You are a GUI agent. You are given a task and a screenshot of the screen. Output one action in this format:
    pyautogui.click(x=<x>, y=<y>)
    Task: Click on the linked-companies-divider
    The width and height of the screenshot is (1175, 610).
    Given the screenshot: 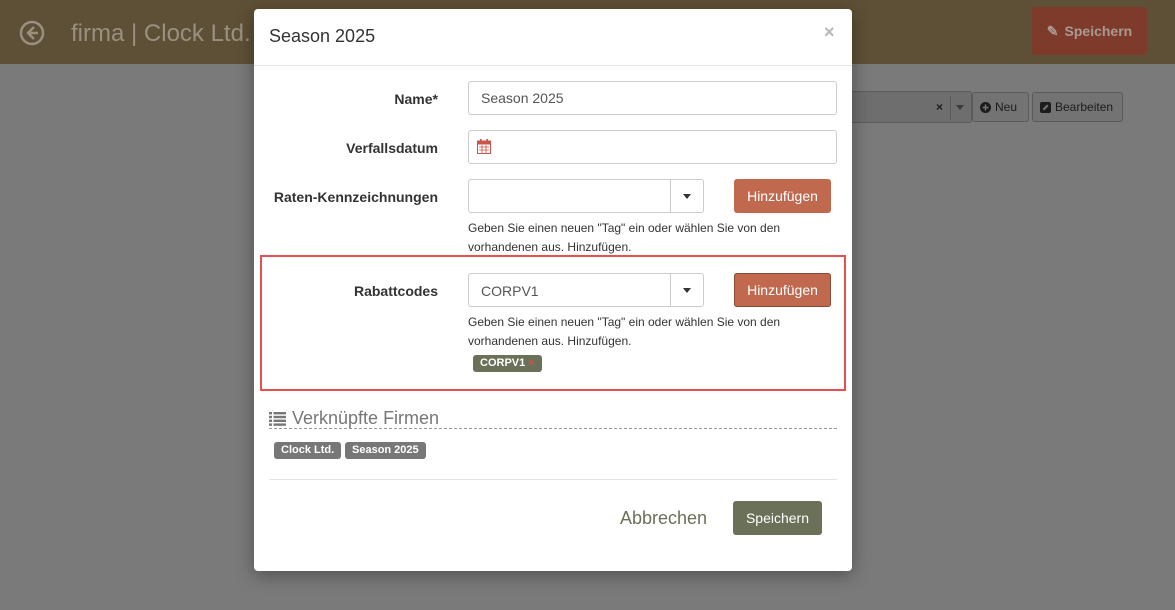 What is the action you would take?
    pyautogui.click(x=553, y=428)
    